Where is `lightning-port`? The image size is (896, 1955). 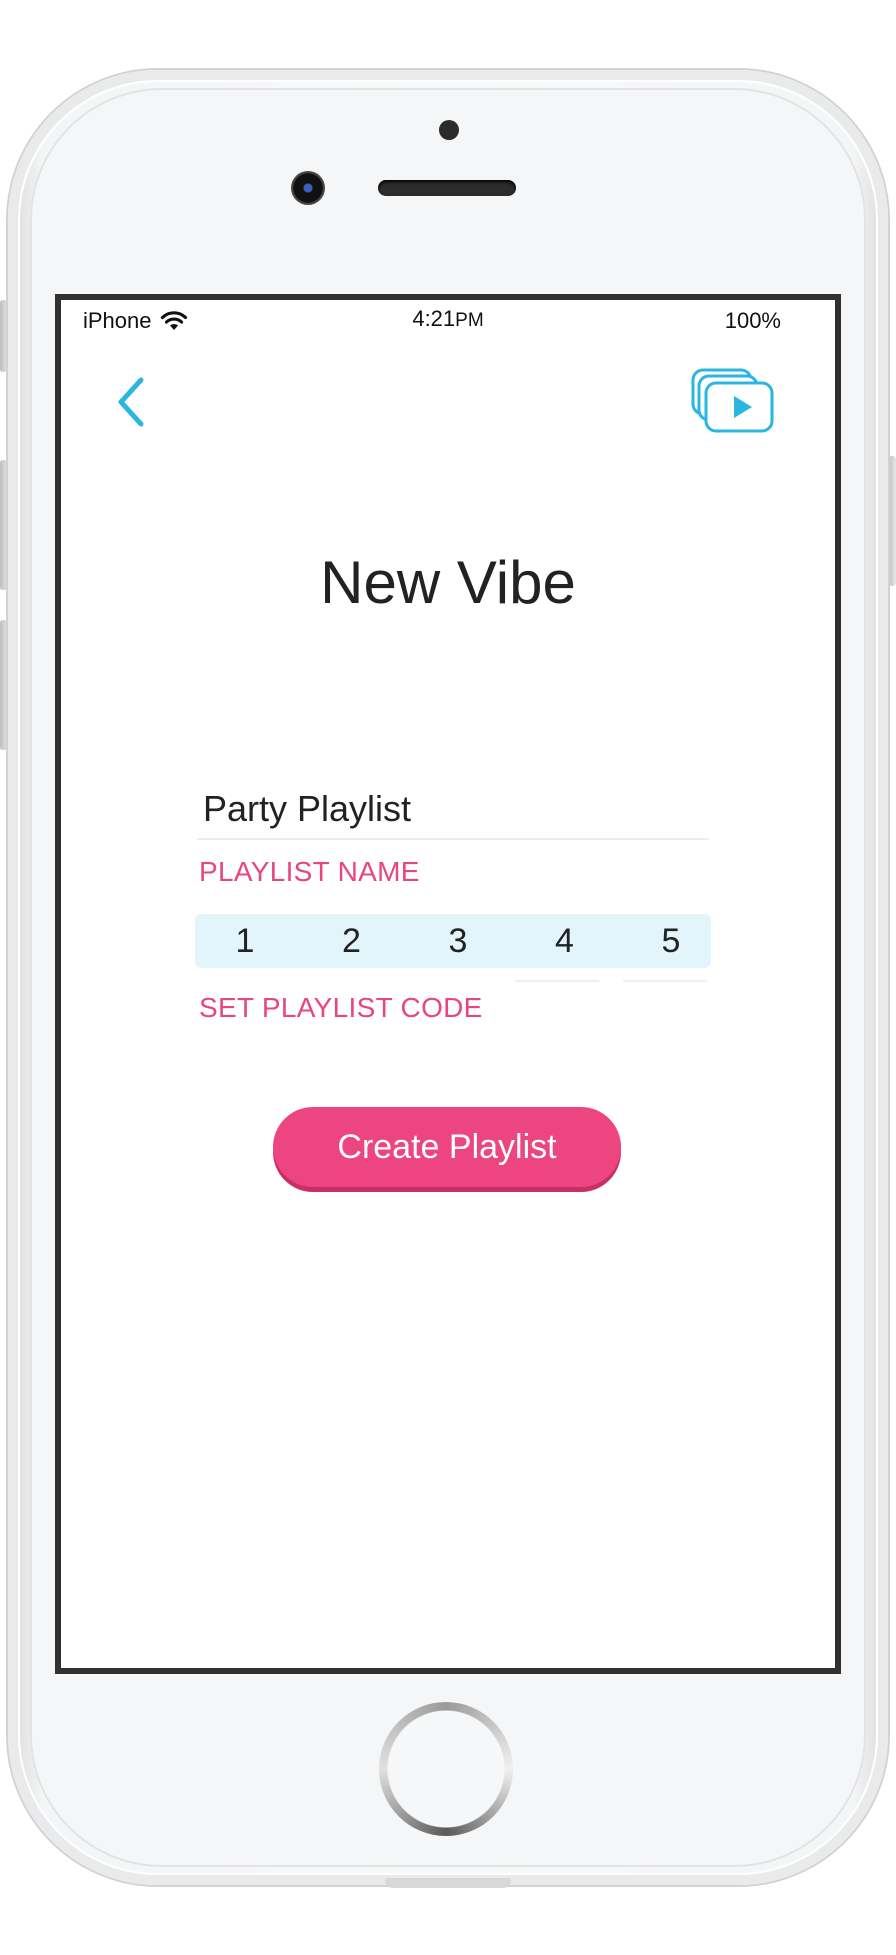 lightning-port is located at coordinates (448, 1883).